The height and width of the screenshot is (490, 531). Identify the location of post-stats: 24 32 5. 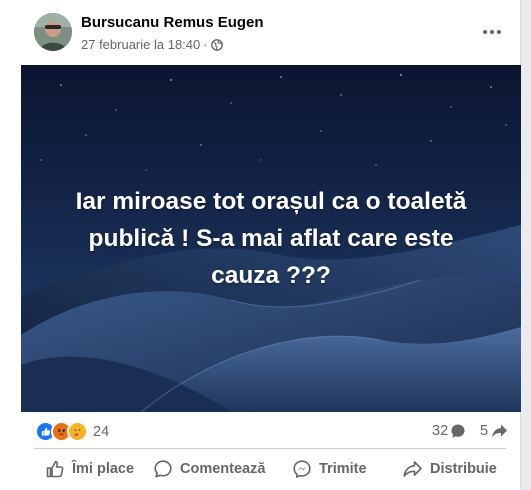
(260, 433).